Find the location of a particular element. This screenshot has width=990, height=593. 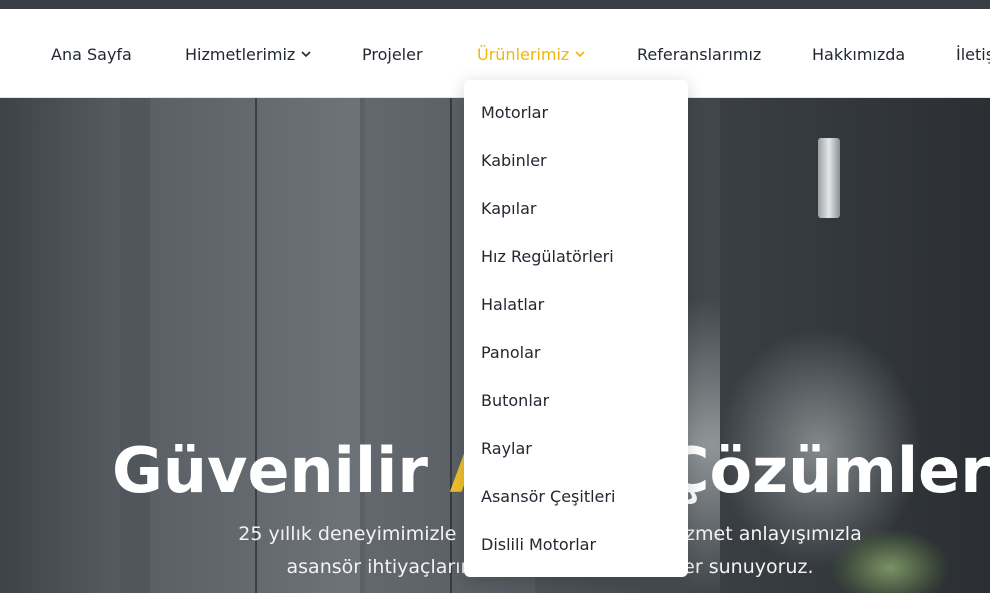

nav-item-label: Referanslarımız is located at coordinates (699, 54).